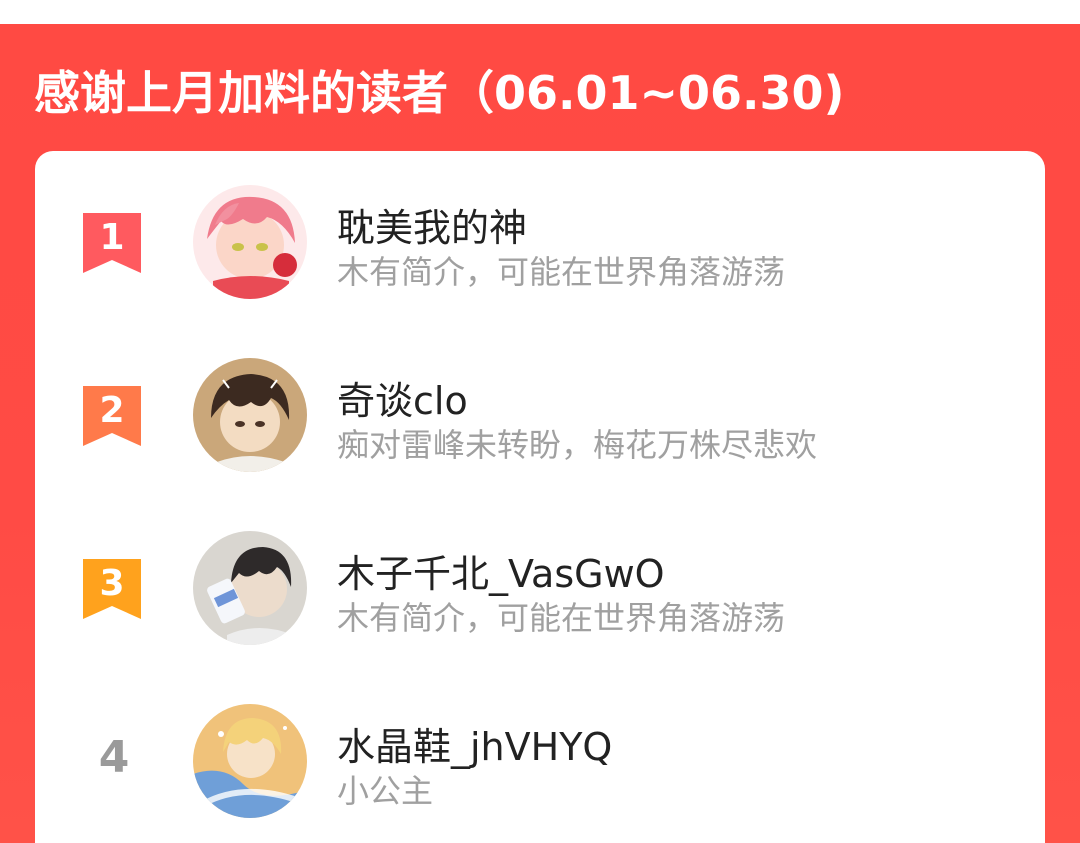 The width and height of the screenshot is (1080, 843). I want to click on rank-number: 4, so click(114, 757).